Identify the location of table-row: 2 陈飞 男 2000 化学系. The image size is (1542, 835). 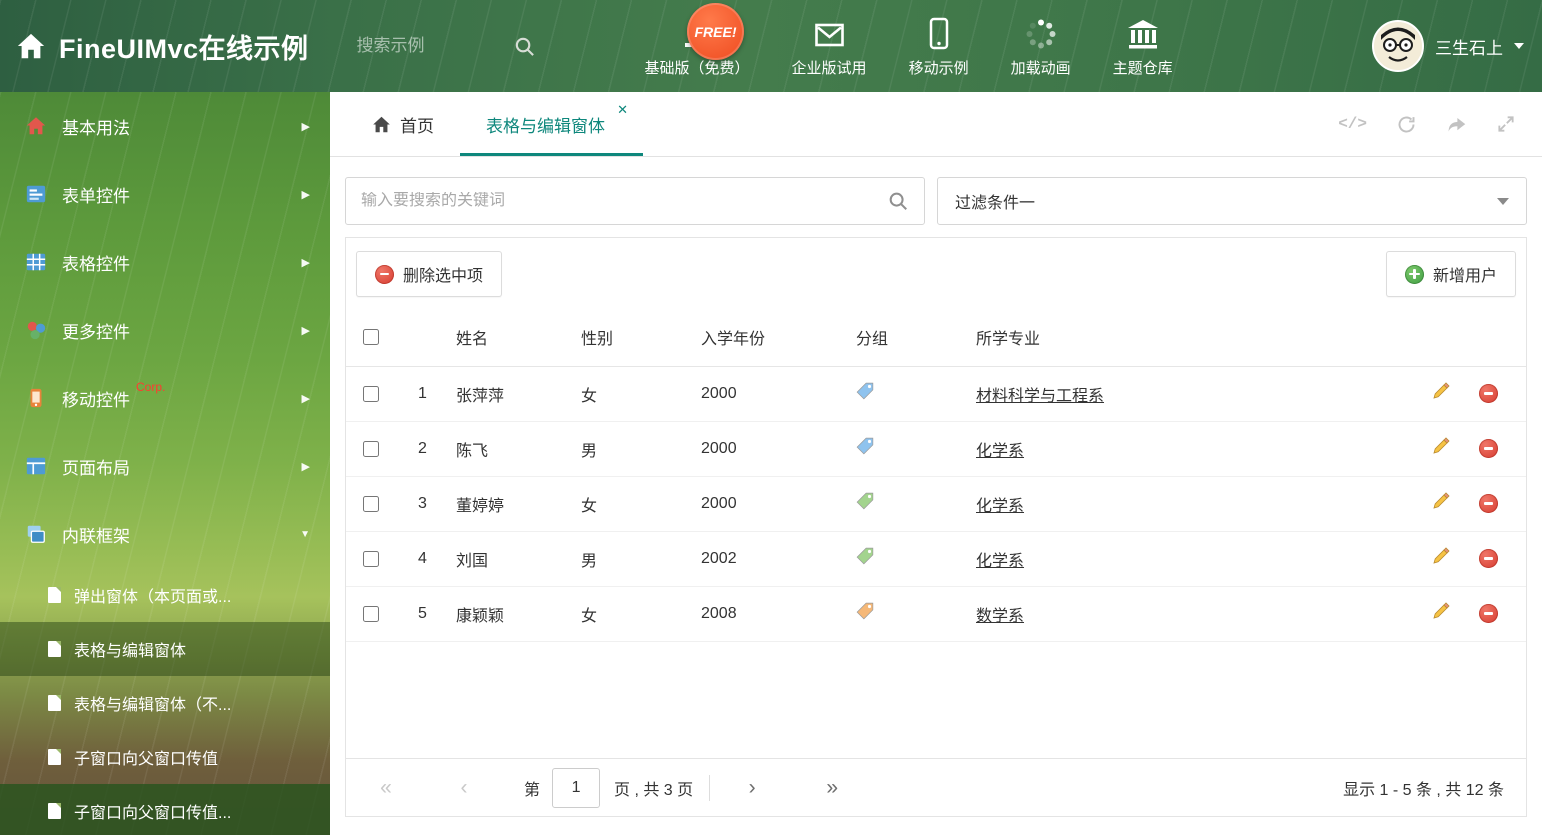
(936, 449).